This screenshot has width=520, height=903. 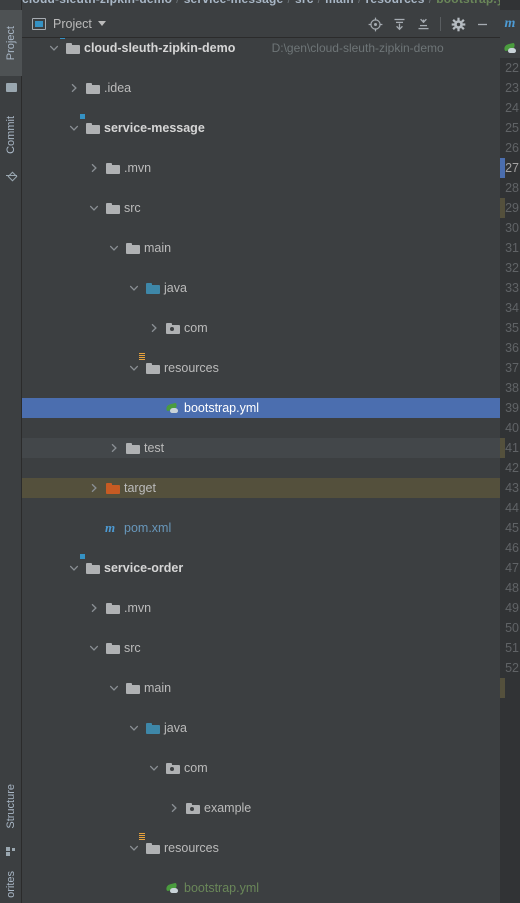 What do you see at coordinates (261, 566) in the screenshot?
I see `tree-row: service-order` at bounding box center [261, 566].